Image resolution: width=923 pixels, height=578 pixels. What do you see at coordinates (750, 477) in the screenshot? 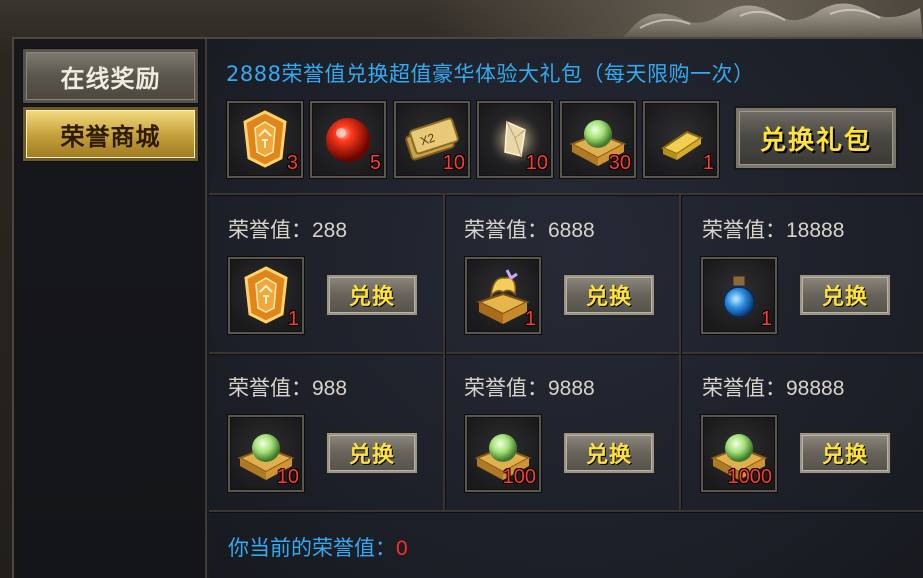
I see `item-count: 1000` at bounding box center [750, 477].